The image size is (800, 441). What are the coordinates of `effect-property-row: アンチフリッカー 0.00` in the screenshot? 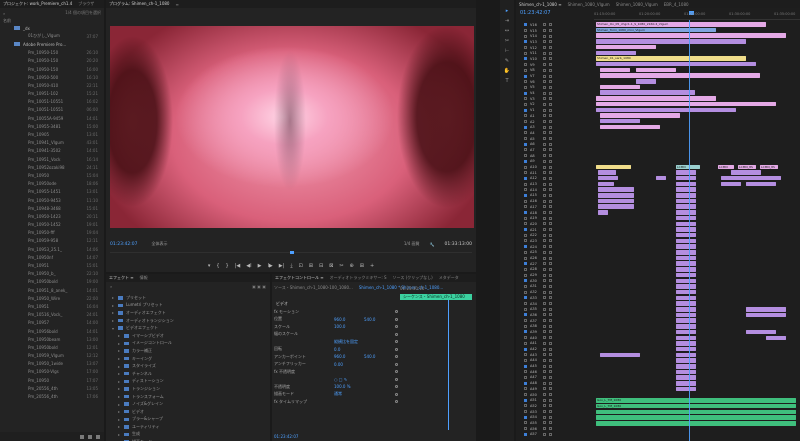 It's located at (336, 365).